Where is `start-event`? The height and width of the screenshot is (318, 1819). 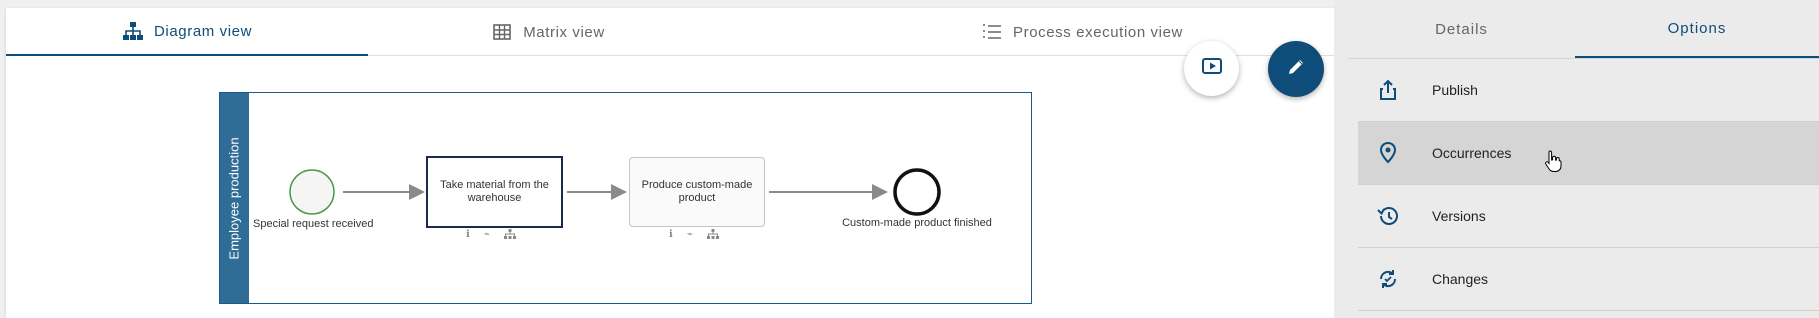 start-event is located at coordinates (312, 192).